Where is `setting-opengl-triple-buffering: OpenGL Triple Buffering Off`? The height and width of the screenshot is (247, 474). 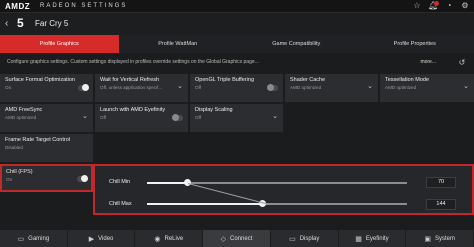 setting-opengl-triple-buffering: OpenGL Triple Buffering Off is located at coordinates (236, 88).